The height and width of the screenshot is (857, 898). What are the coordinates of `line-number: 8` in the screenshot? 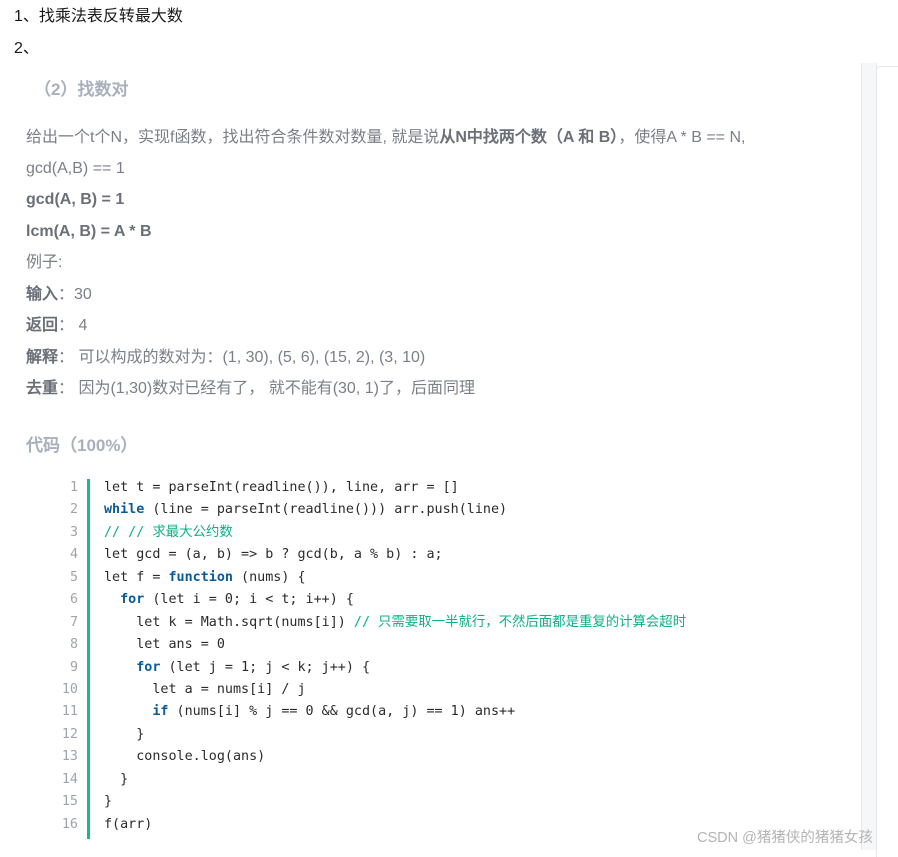 It's located at (73, 645).